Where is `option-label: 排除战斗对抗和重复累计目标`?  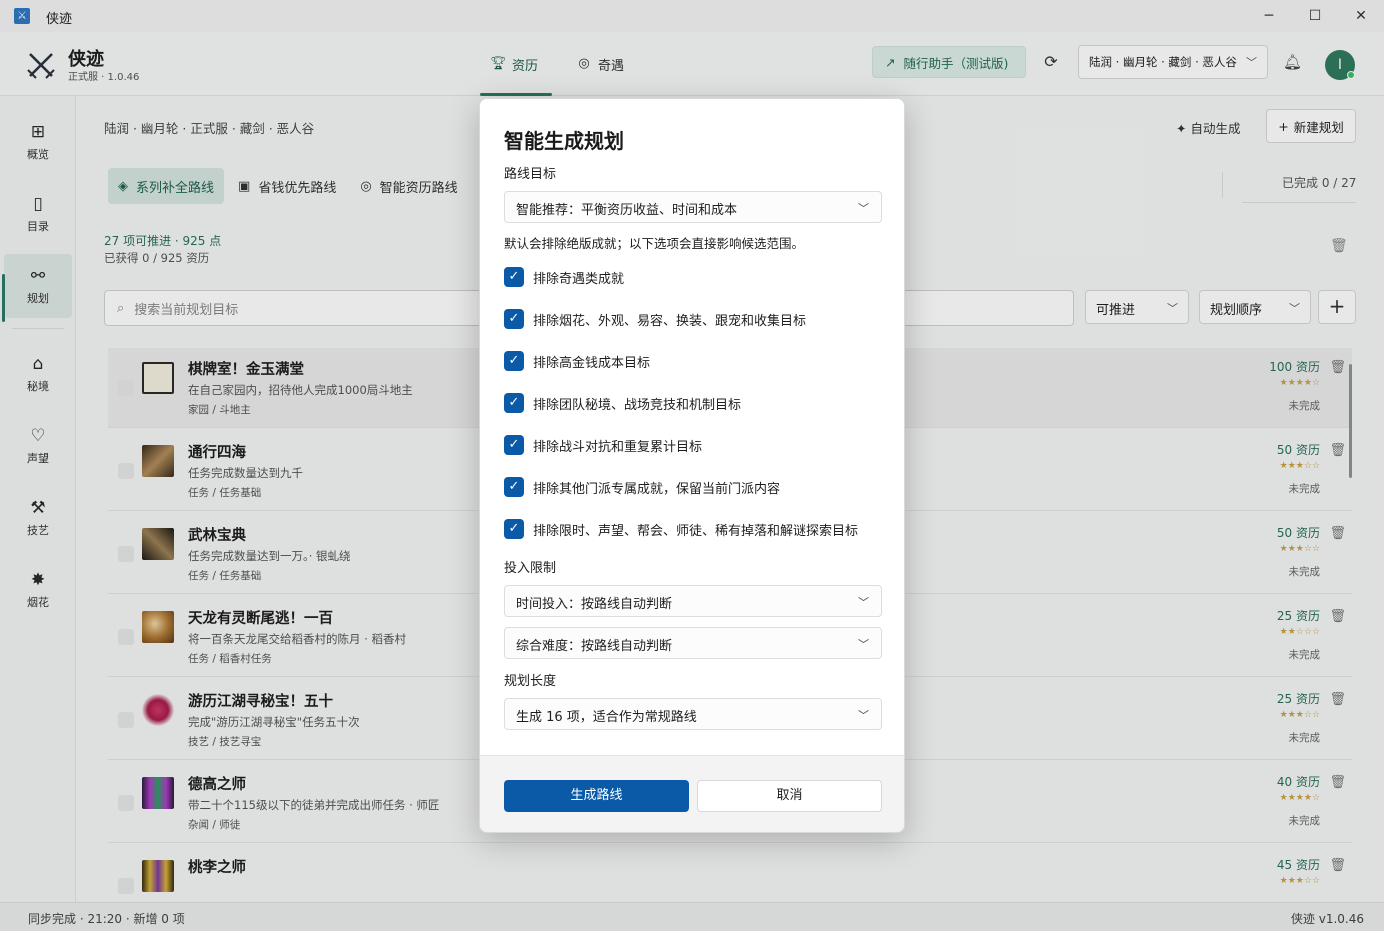 option-label: 排除战斗对抗和重复累计目标 is located at coordinates (618, 447).